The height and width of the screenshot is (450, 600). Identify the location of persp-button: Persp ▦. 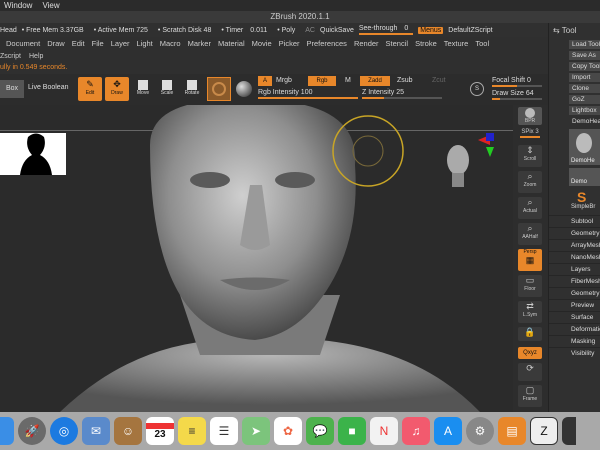
(530, 260).